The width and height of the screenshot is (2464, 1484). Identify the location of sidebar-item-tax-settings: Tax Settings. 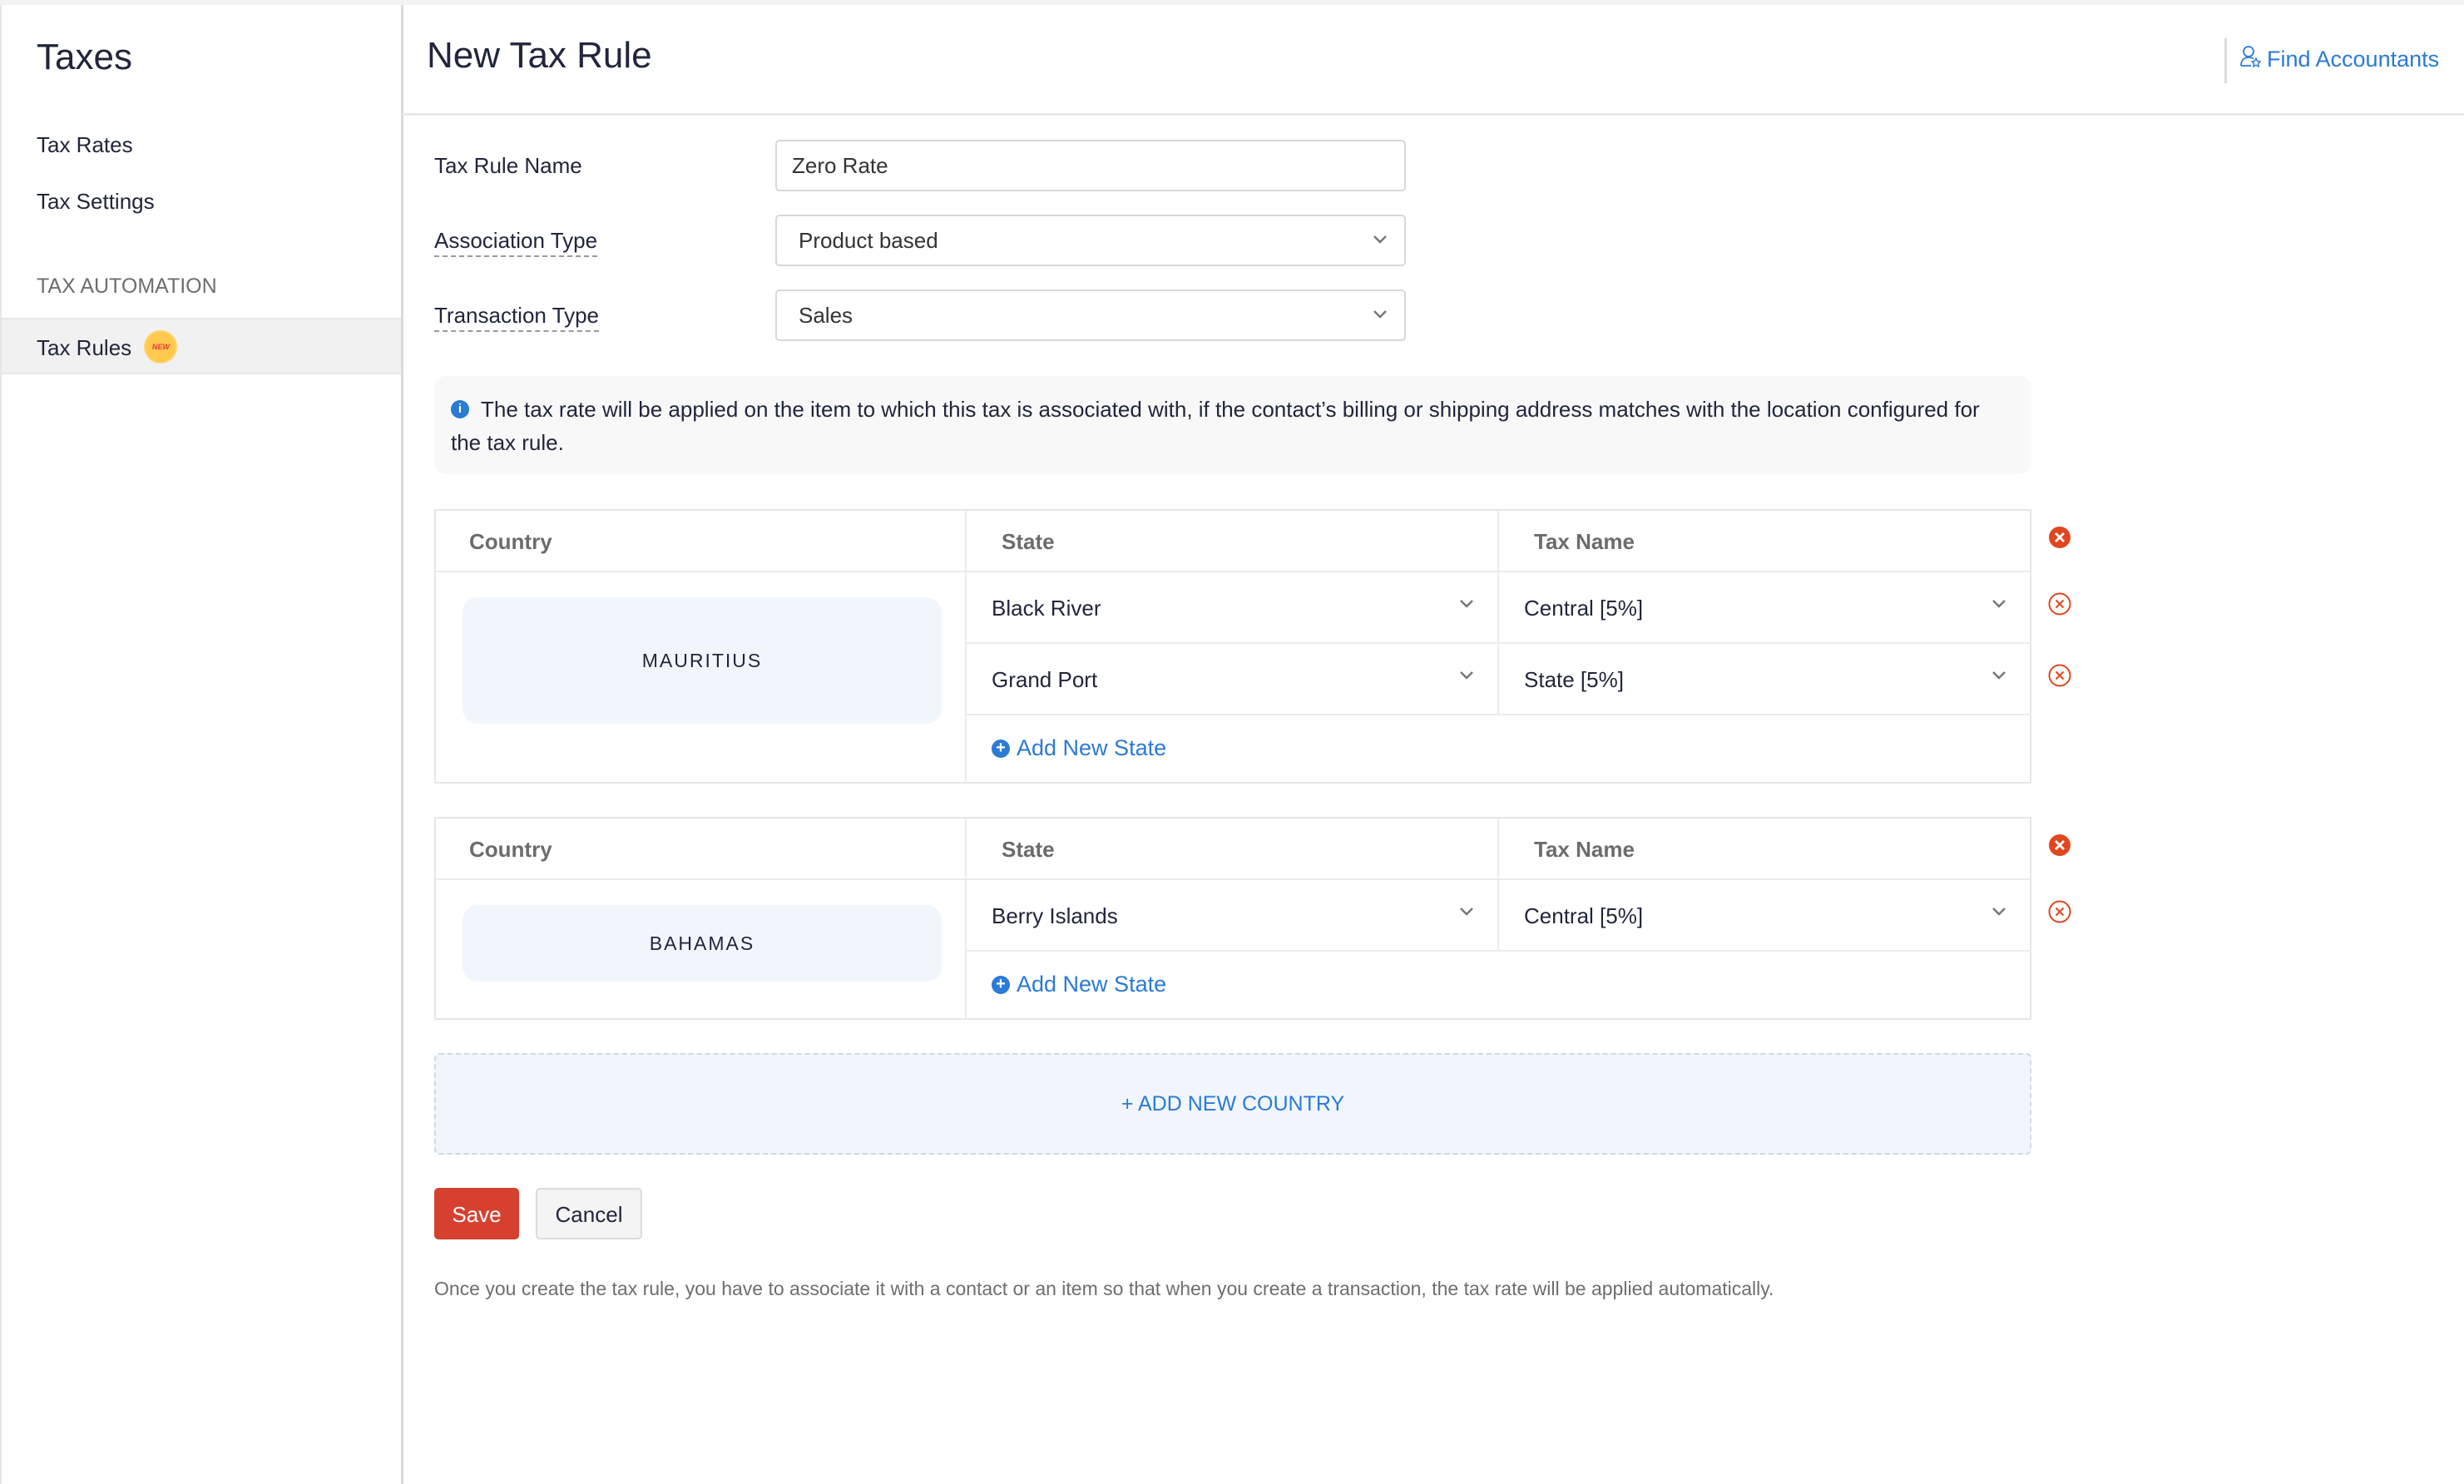
(201, 201).